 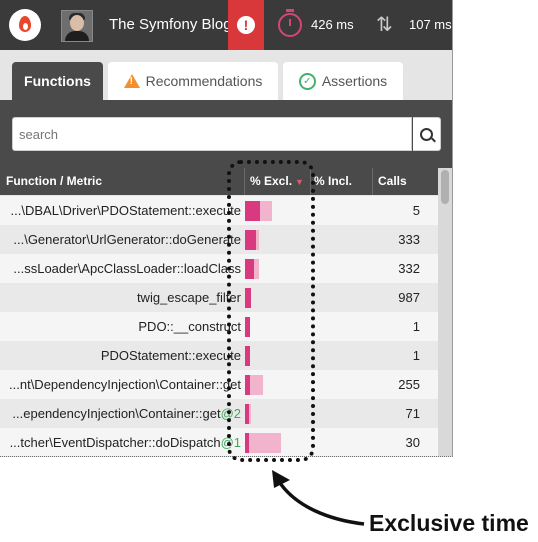 I want to click on function-name-text: ...nt\DependencyInjection\Container::get, so click(x=125, y=384).